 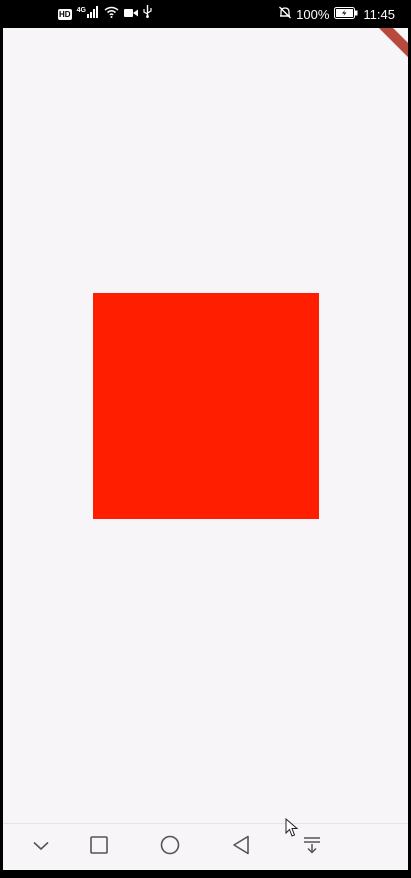 What do you see at coordinates (111, 14) in the screenshot?
I see `wifi-icon` at bounding box center [111, 14].